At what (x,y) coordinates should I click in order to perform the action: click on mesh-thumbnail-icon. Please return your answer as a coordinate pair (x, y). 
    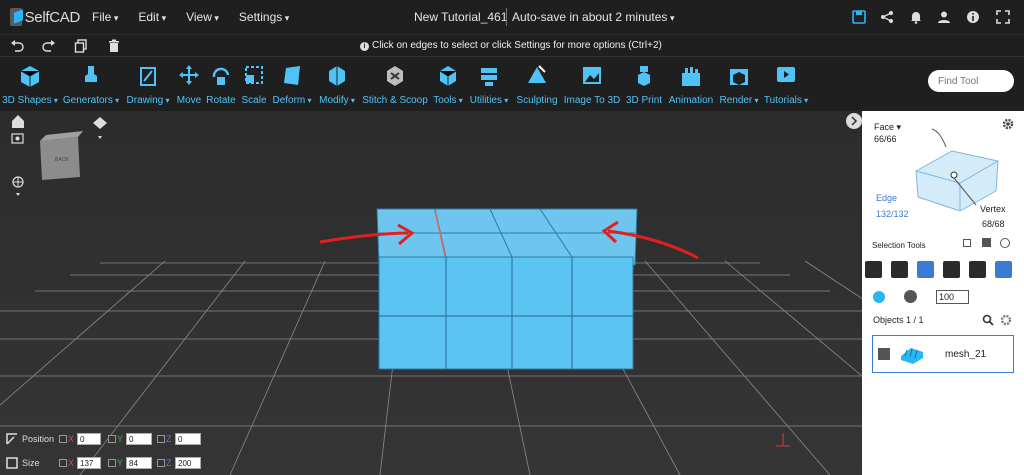
    Looking at the image, I should click on (912, 356).